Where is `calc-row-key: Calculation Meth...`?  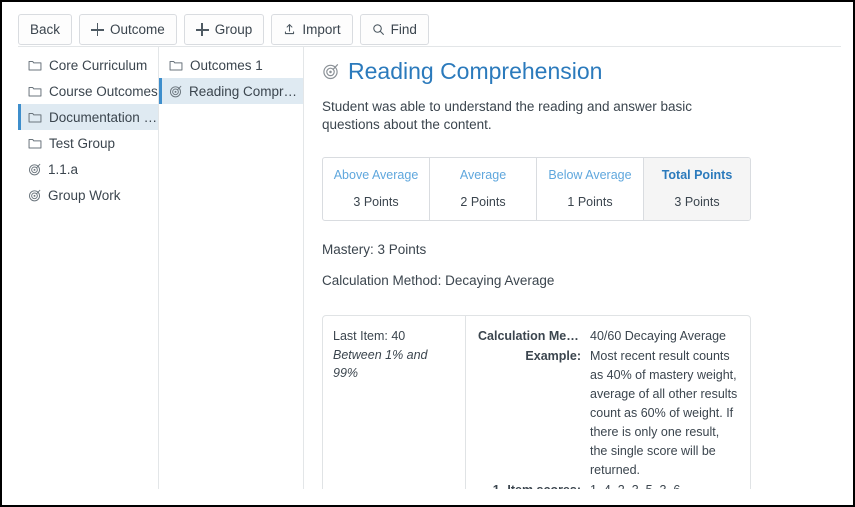
calc-row-key: Calculation Meth... is located at coordinates (533, 335).